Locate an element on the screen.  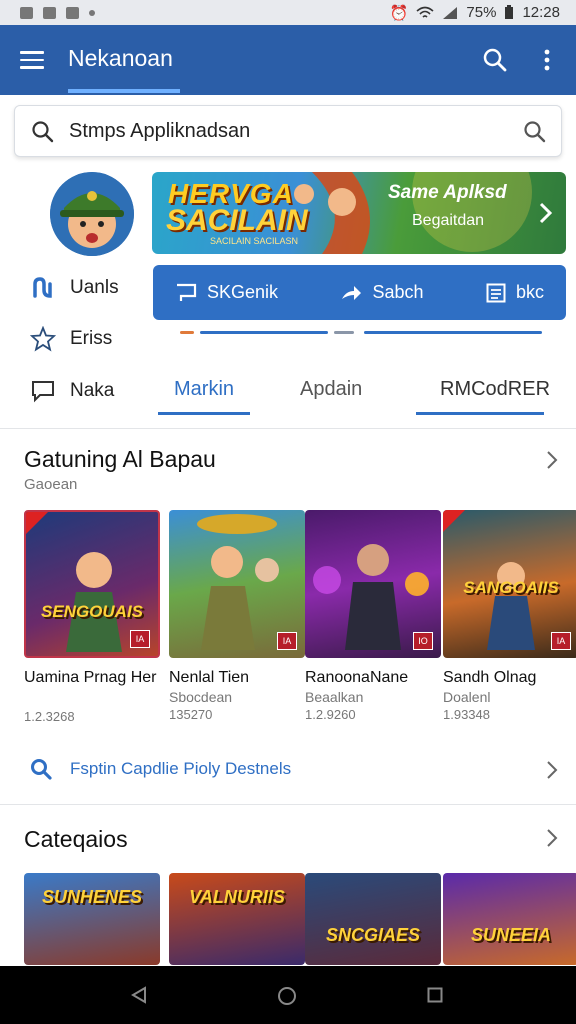
game-name: Nenlal Tien is located at coordinates (239, 677).